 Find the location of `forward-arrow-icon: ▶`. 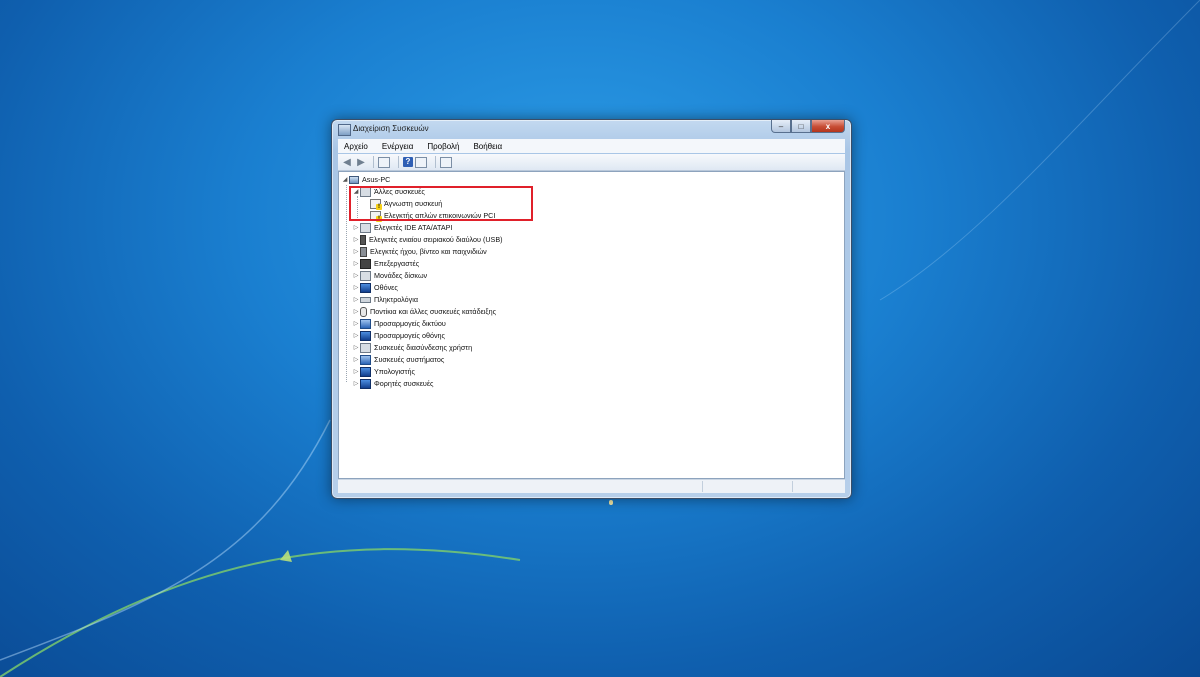

forward-arrow-icon: ▶ is located at coordinates (361, 162).